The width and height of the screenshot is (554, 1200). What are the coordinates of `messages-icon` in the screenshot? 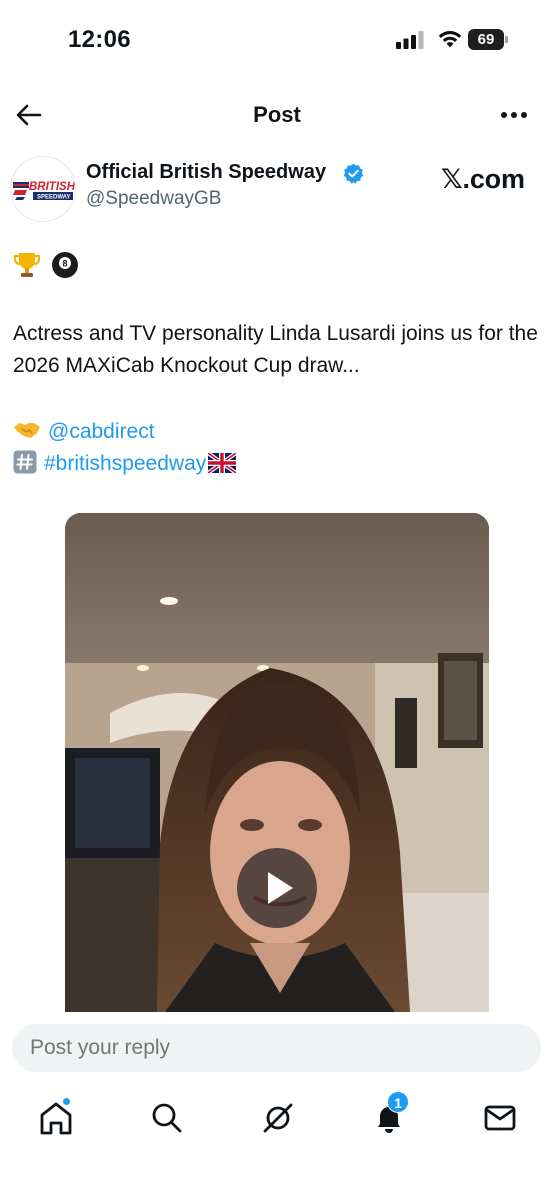 It's located at (500, 1118).